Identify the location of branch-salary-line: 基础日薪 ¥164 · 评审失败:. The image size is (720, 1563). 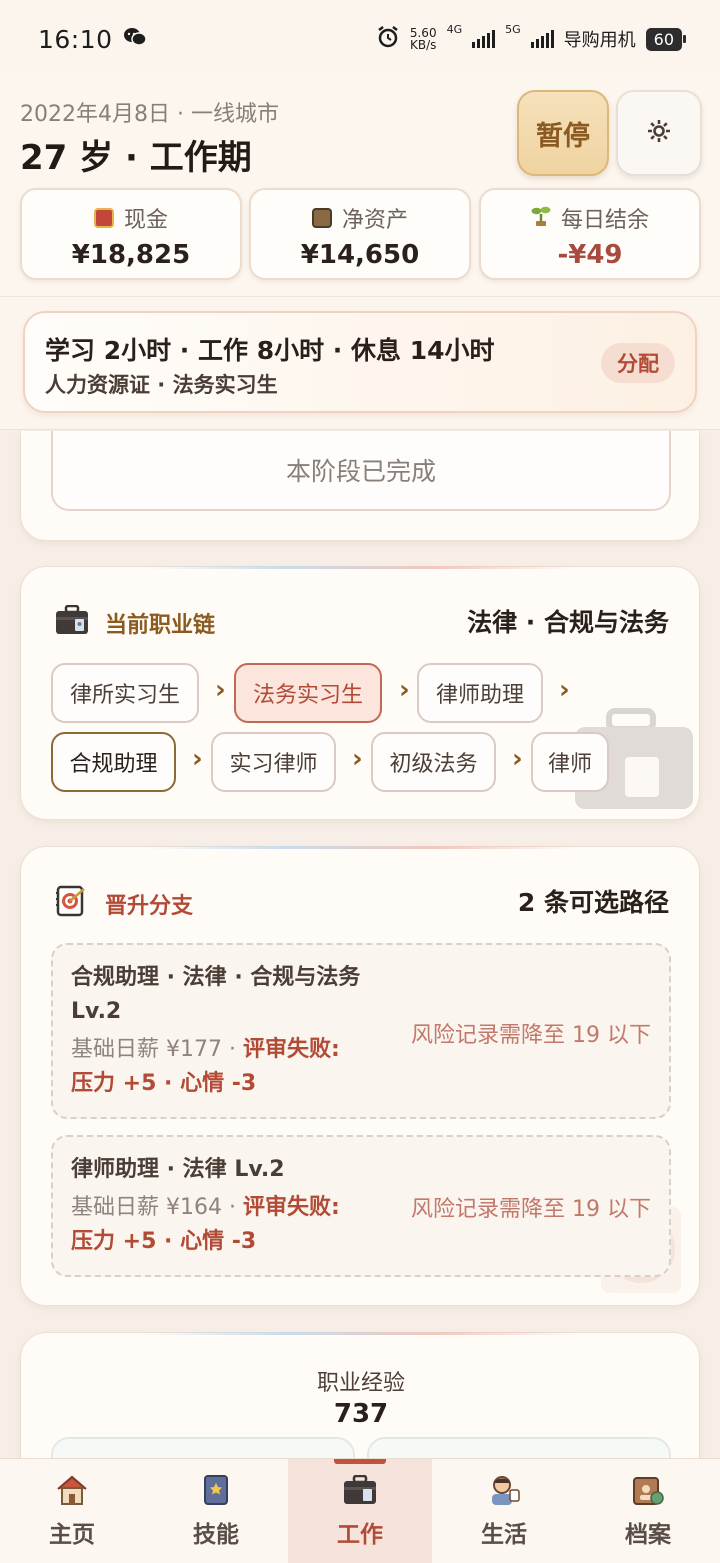
(205, 1207).